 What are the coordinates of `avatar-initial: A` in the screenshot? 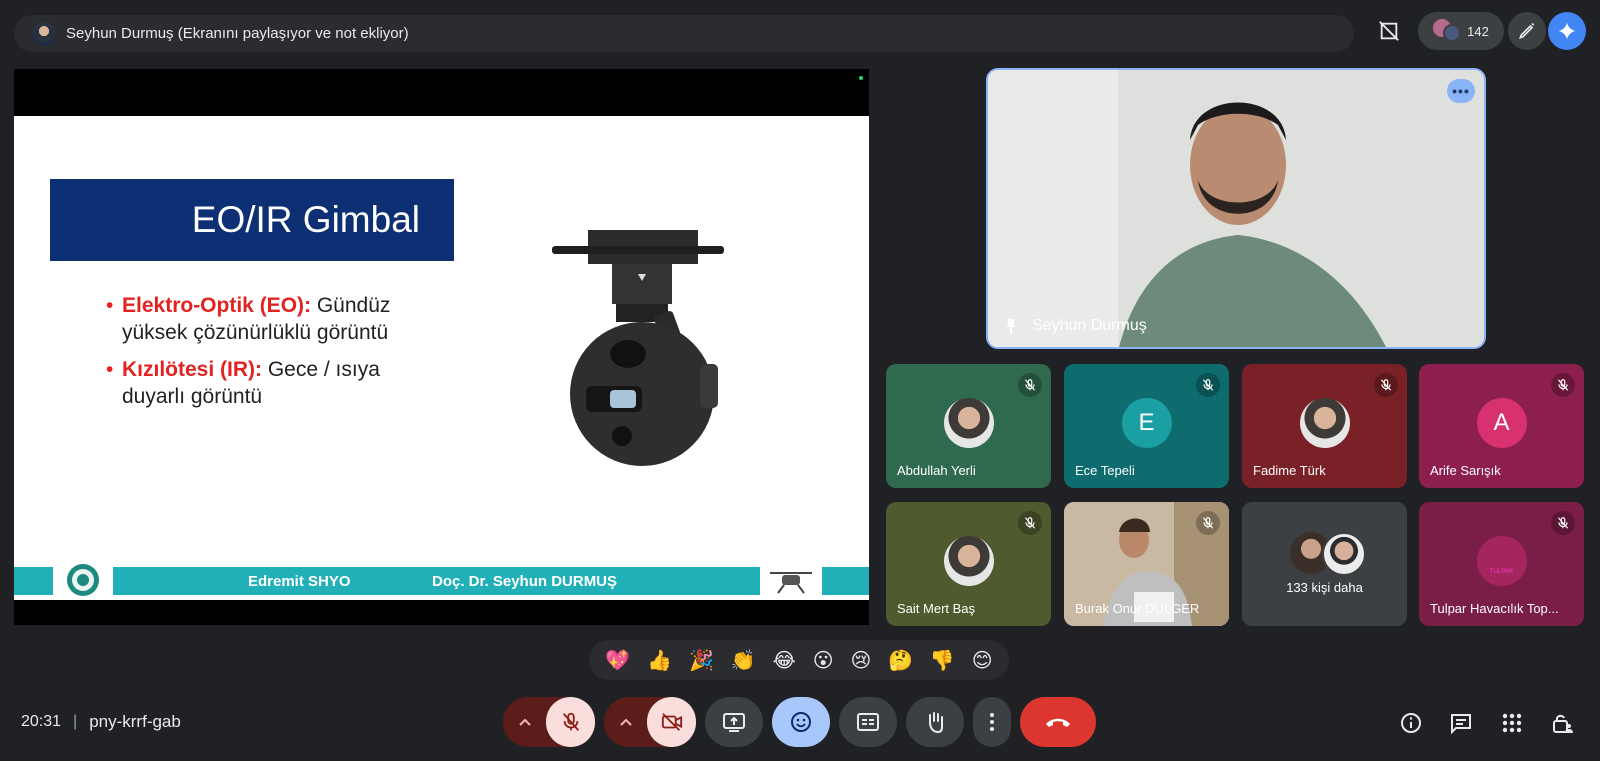 It's located at (1501, 422).